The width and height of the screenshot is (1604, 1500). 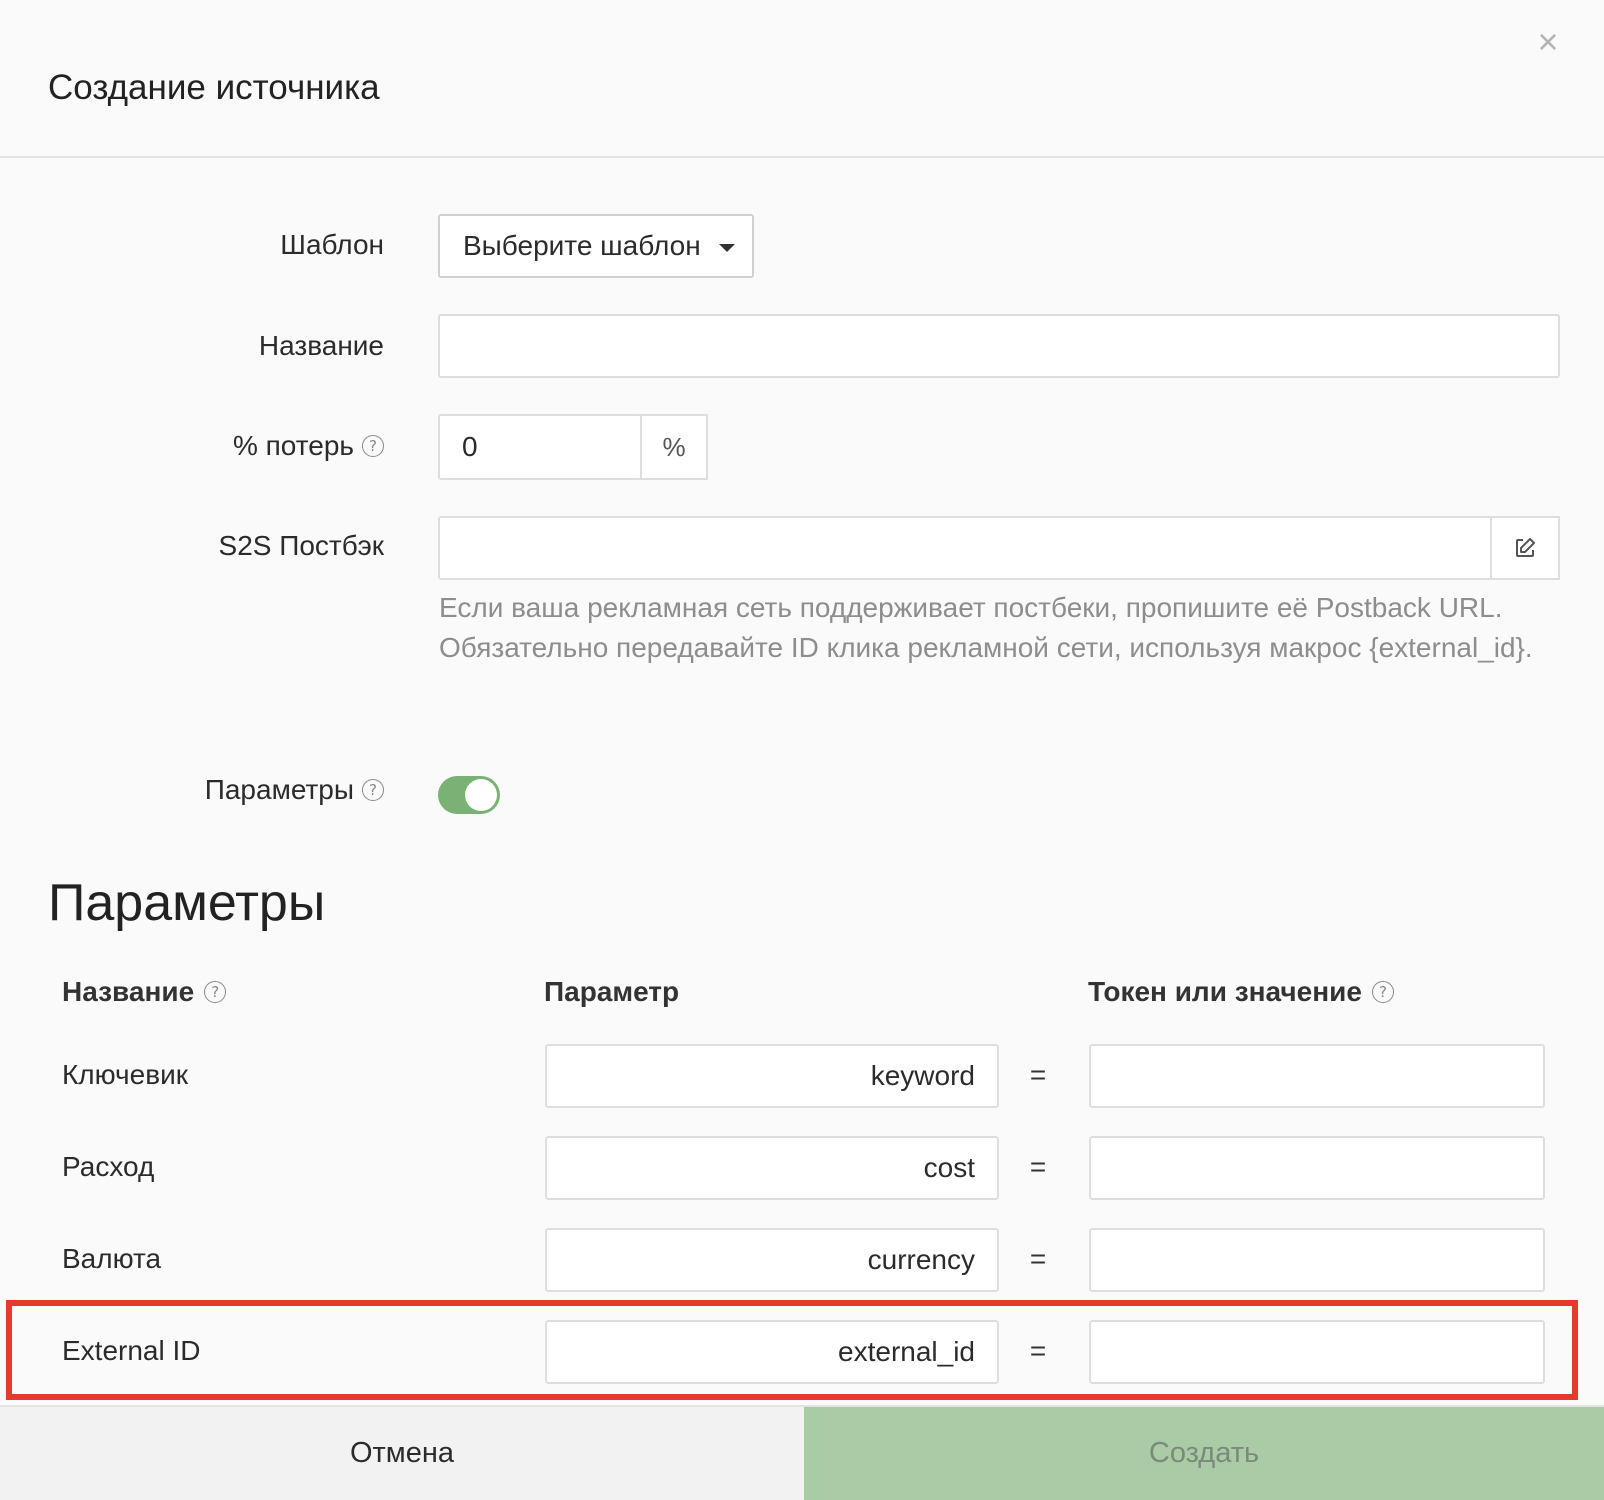 I want to click on params-toggle, so click(x=469, y=795).